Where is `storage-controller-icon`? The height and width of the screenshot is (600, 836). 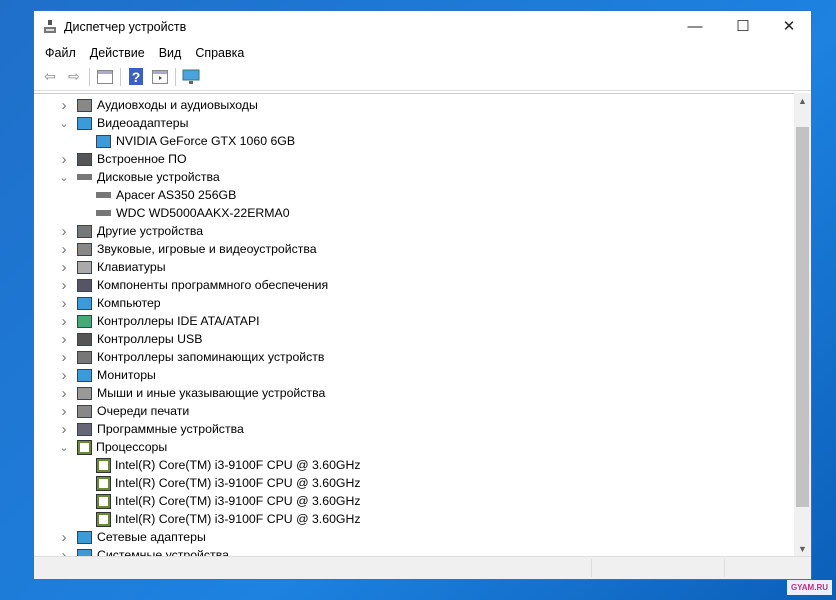 storage-controller-icon is located at coordinates (84, 357).